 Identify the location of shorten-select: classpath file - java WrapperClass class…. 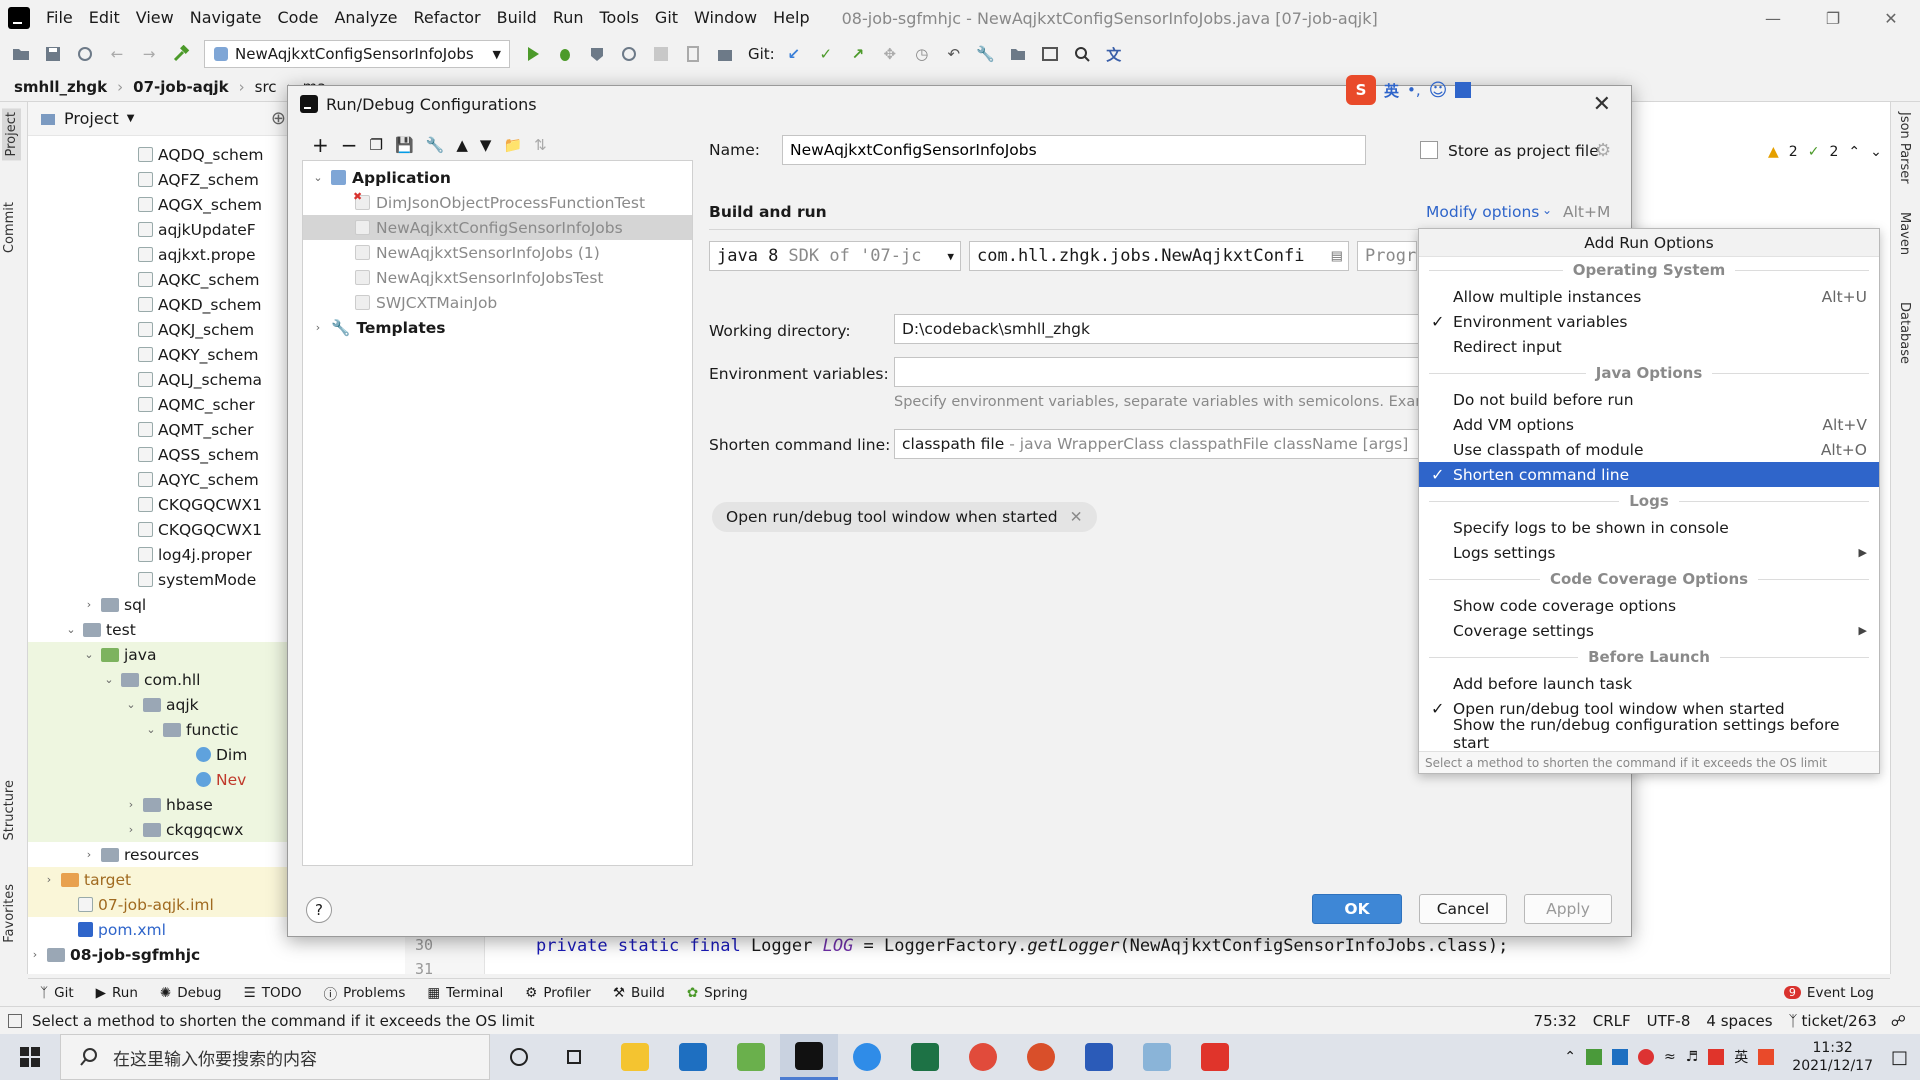
(1156, 444).